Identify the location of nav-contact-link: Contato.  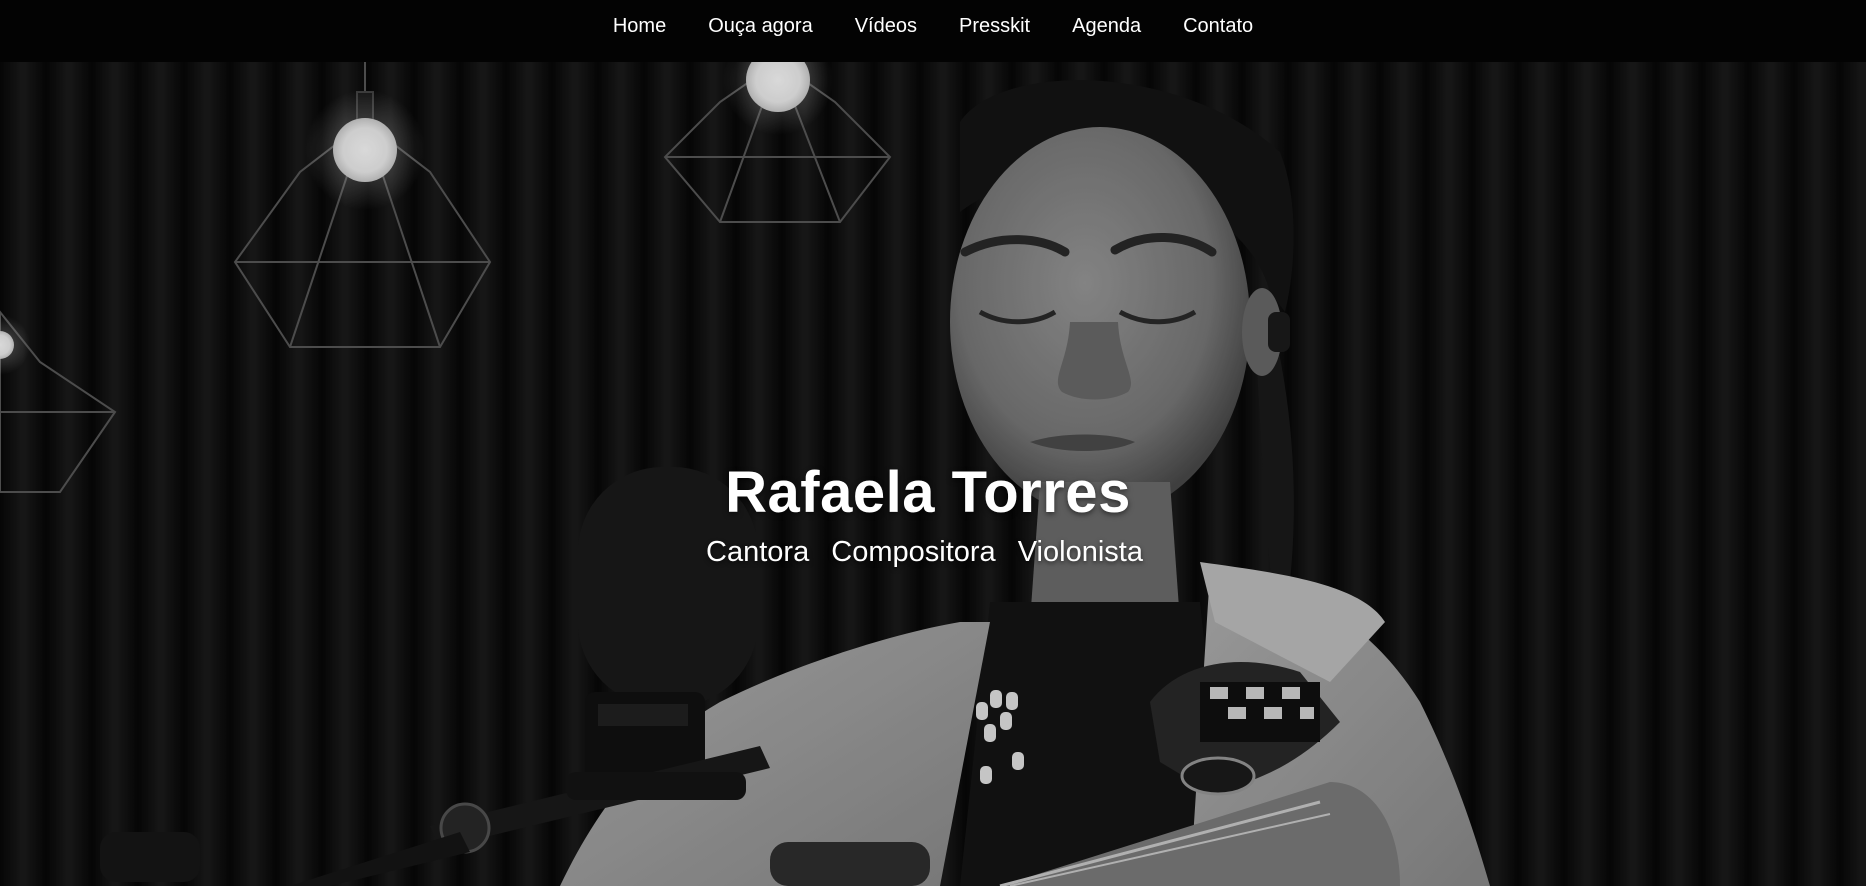
(1218, 26).